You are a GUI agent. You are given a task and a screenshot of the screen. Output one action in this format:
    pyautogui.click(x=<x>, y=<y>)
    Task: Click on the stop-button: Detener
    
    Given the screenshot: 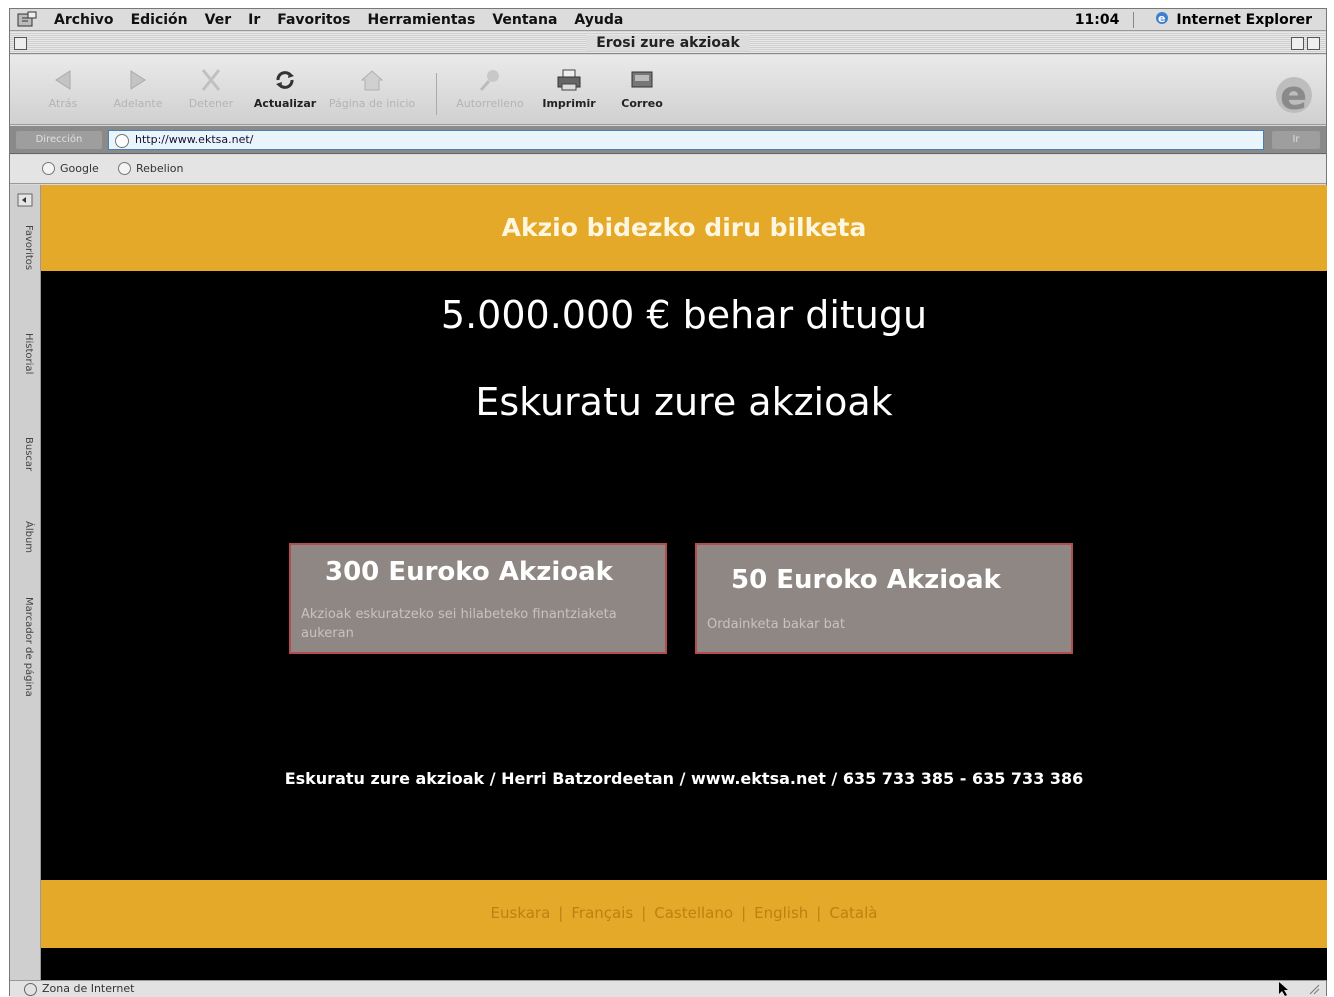 What is the action you would take?
    pyautogui.click(x=211, y=88)
    